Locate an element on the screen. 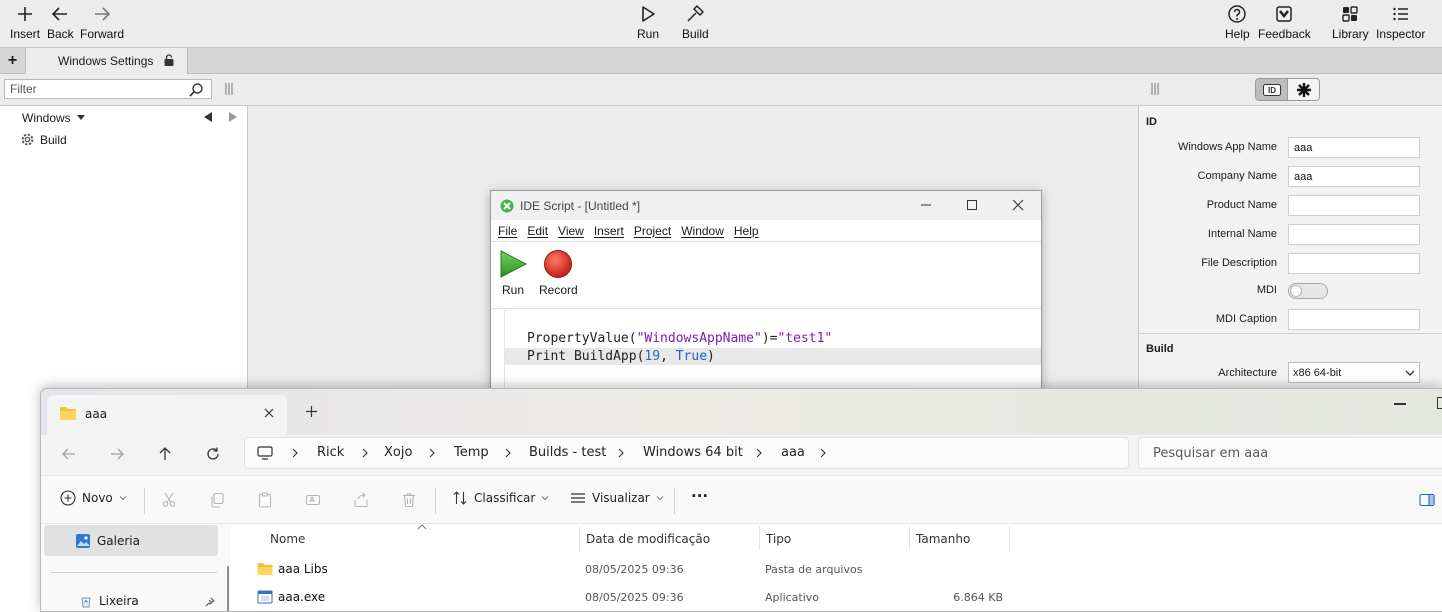 The width and height of the screenshot is (1442, 612). copy-icon is located at coordinates (217, 500).